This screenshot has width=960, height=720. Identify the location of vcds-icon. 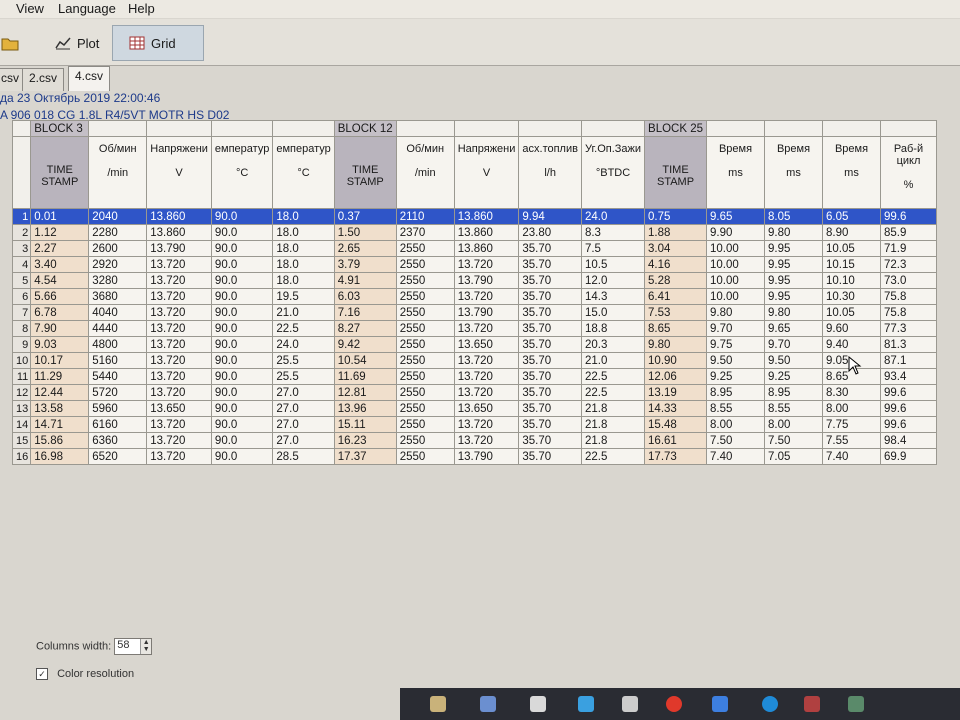
(812, 704).